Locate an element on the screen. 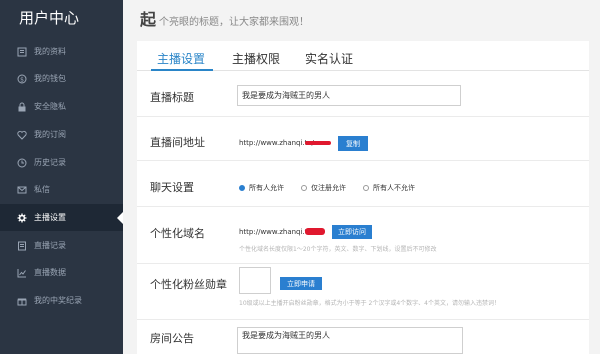 The width and height of the screenshot is (600, 354). stream-title-input: 我是要成为海贼王的男人 is located at coordinates (349, 95).